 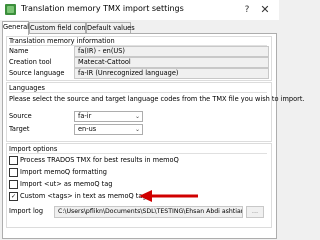 What do you see at coordinates (247, 10) in the screenshot?
I see `help-button: ?` at bounding box center [247, 10].